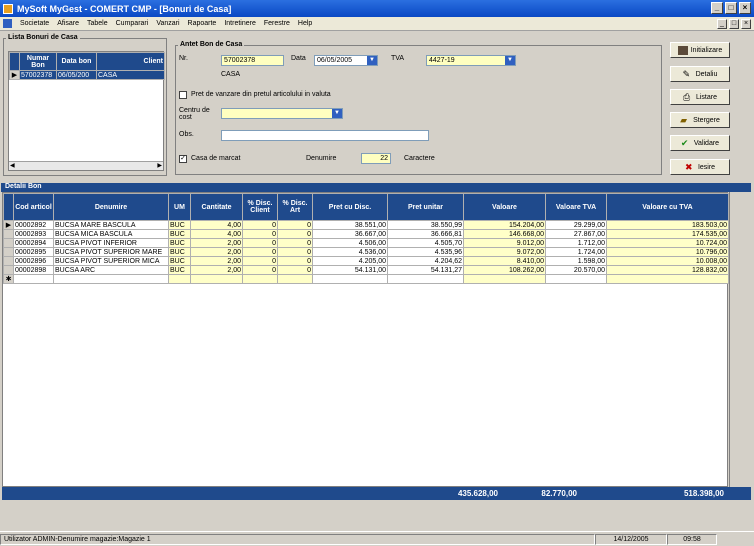  Describe the element at coordinates (631, 539) in the screenshot. I see `status-date: 14/12/2005` at that location.